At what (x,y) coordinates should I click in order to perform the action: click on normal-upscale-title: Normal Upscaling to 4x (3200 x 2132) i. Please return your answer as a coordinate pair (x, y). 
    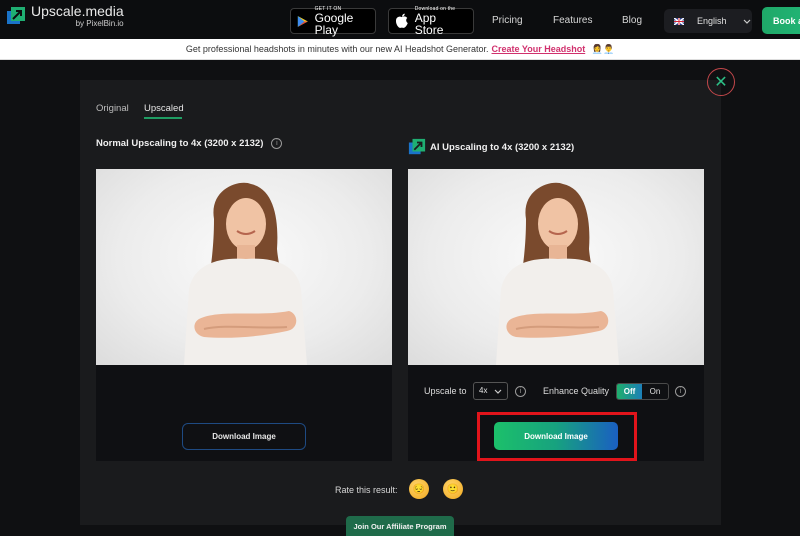
    Looking at the image, I should click on (189, 143).